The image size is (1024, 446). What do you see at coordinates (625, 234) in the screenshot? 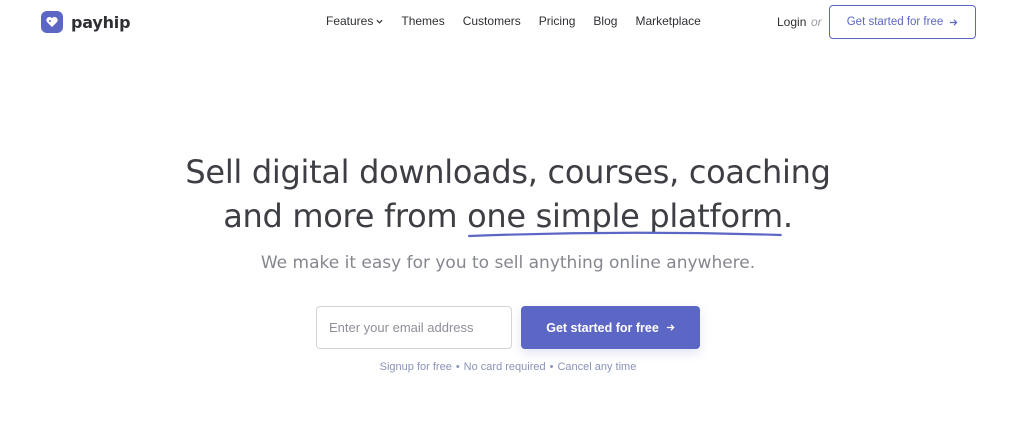
I see `highlight-underline` at bounding box center [625, 234].